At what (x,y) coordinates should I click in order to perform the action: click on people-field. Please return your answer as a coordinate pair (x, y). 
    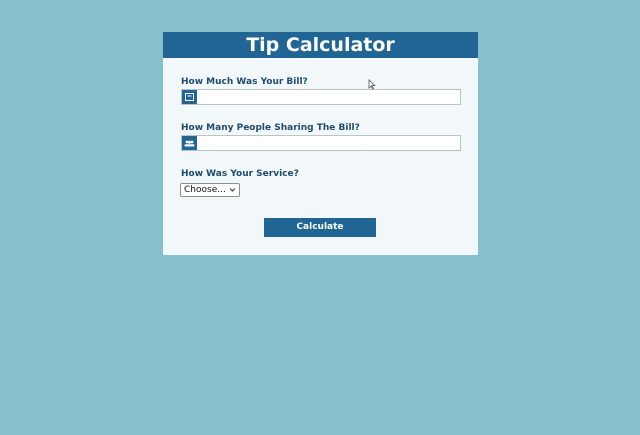
    Looking at the image, I should click on (321, 143).